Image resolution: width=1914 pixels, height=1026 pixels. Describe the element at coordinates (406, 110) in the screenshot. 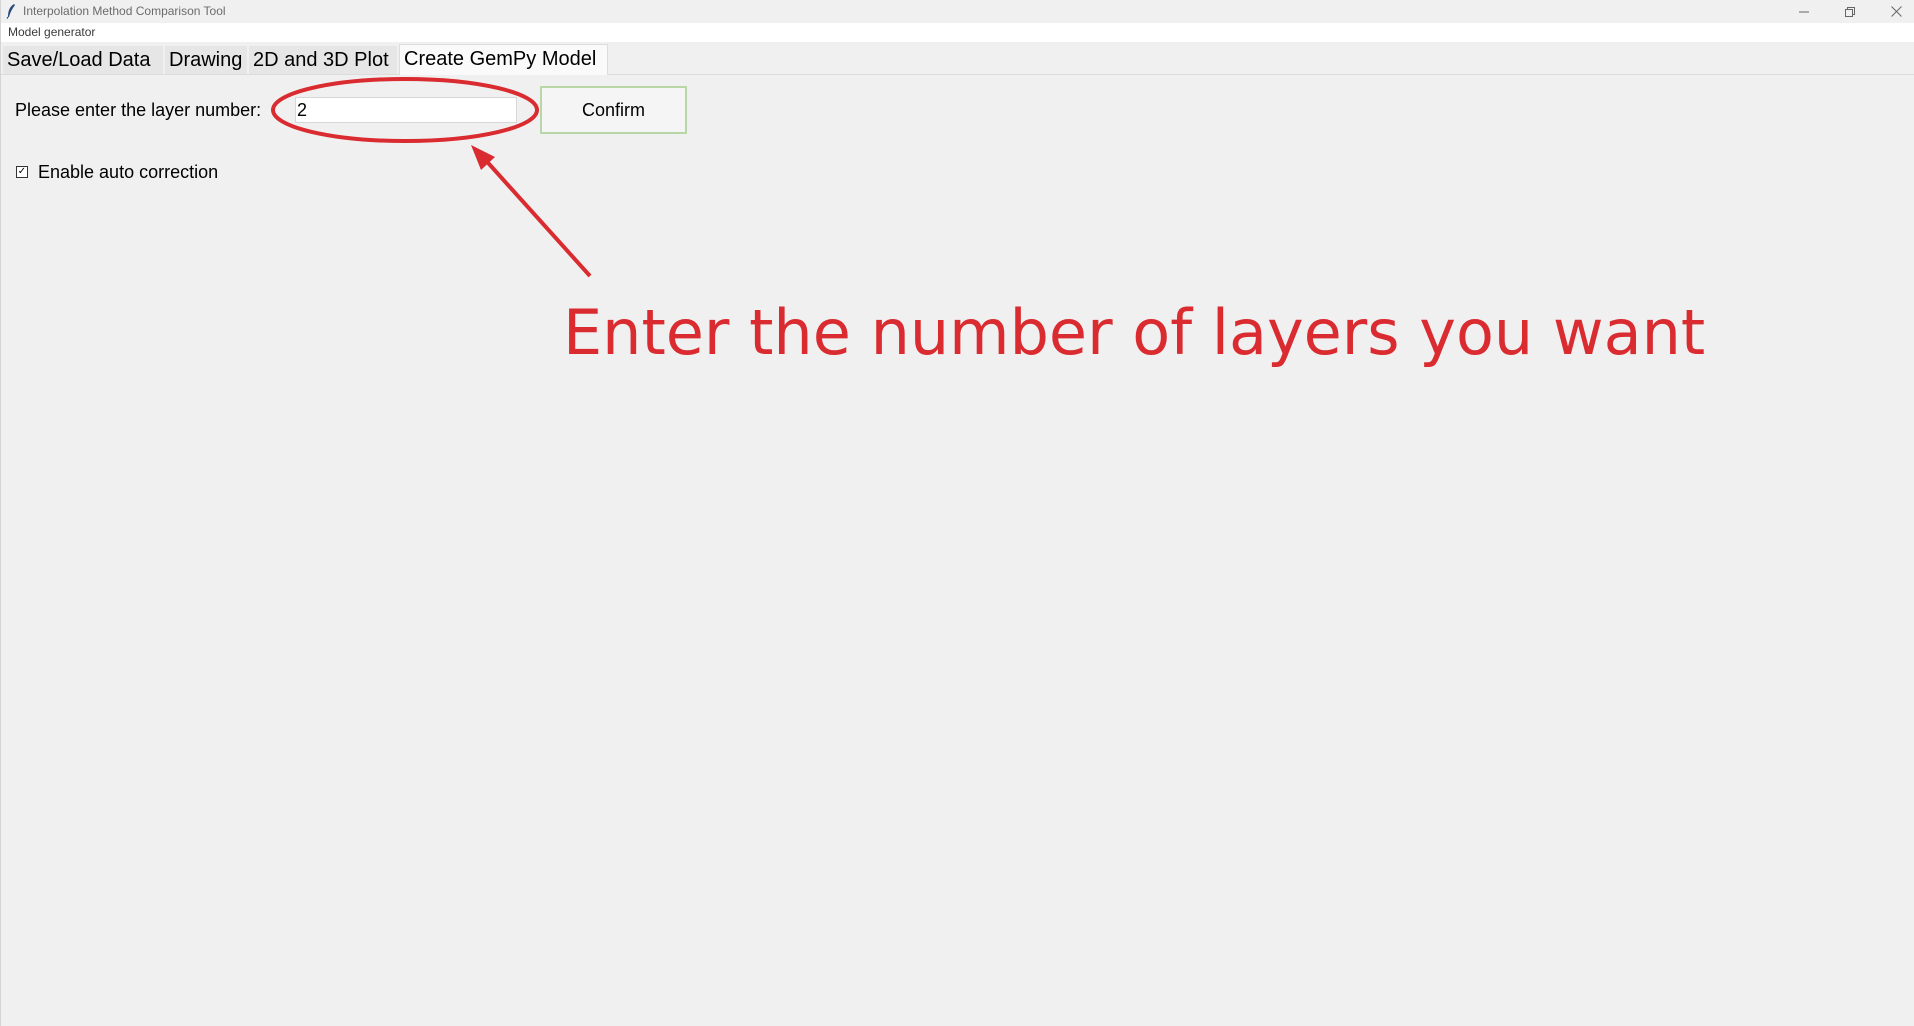

I see `layer-number-input` at that location.